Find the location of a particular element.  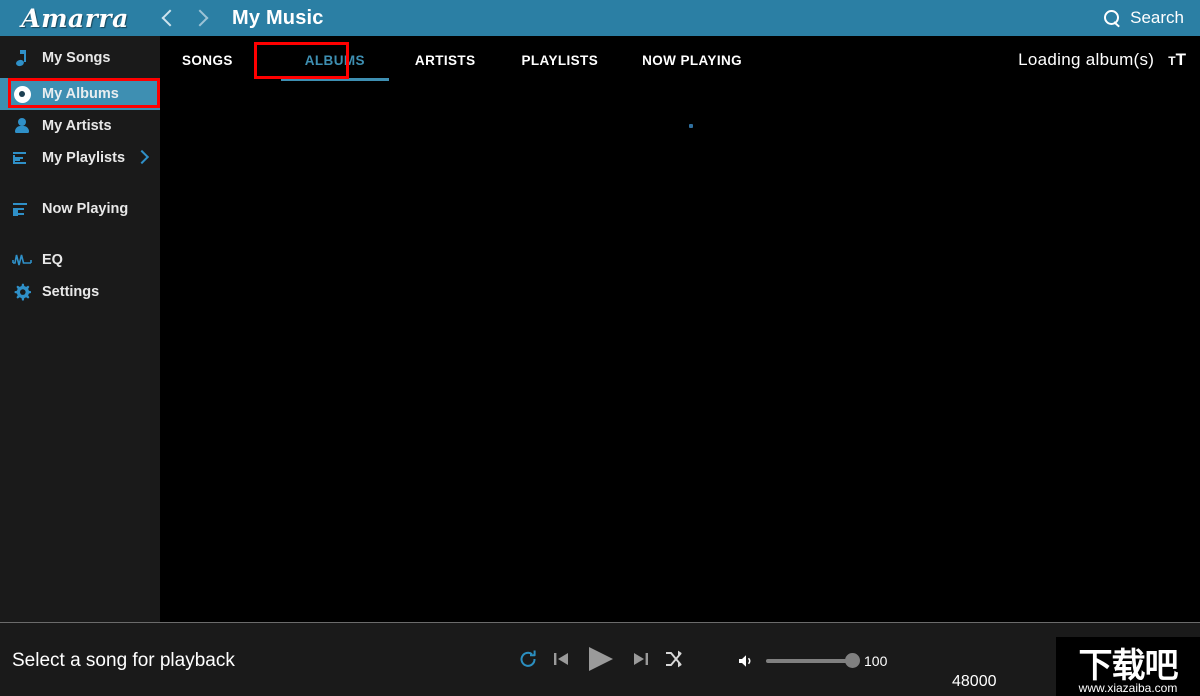

volume-slider is located at coordinates (813, 660).